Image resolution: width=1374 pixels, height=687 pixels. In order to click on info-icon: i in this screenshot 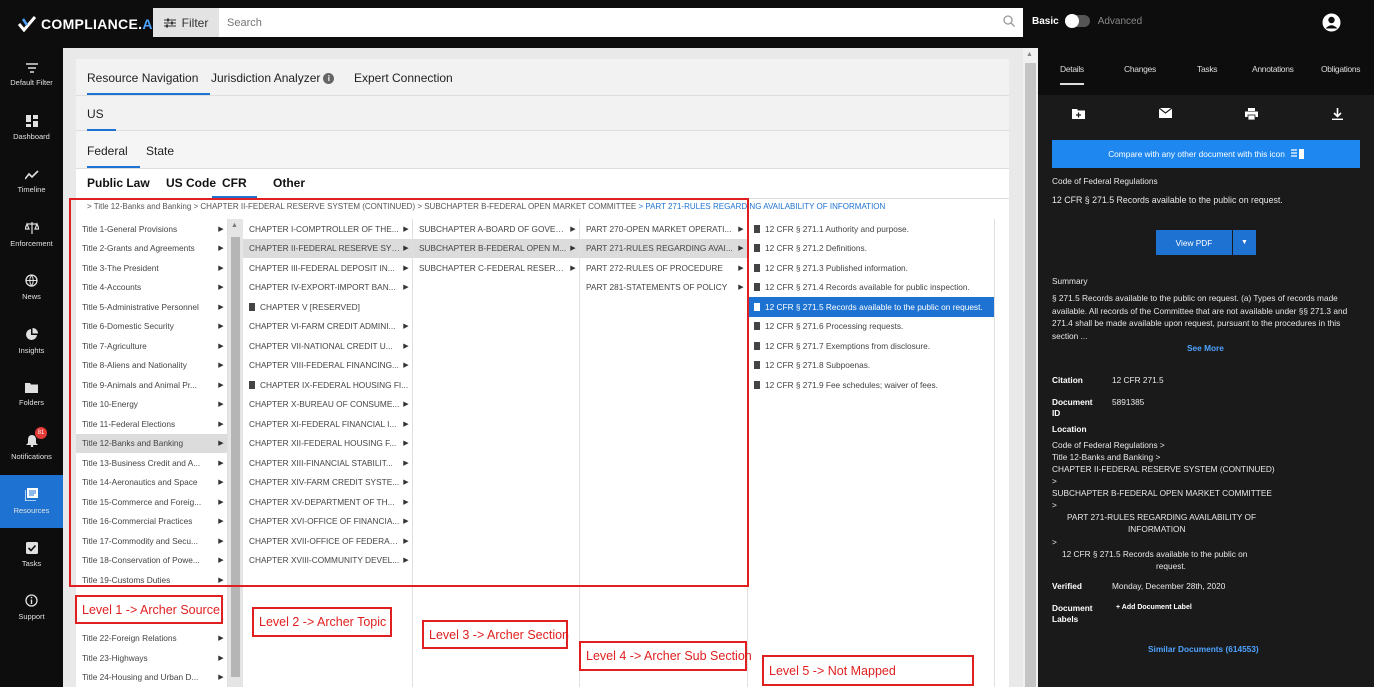, I will do `click(329, 78)`.